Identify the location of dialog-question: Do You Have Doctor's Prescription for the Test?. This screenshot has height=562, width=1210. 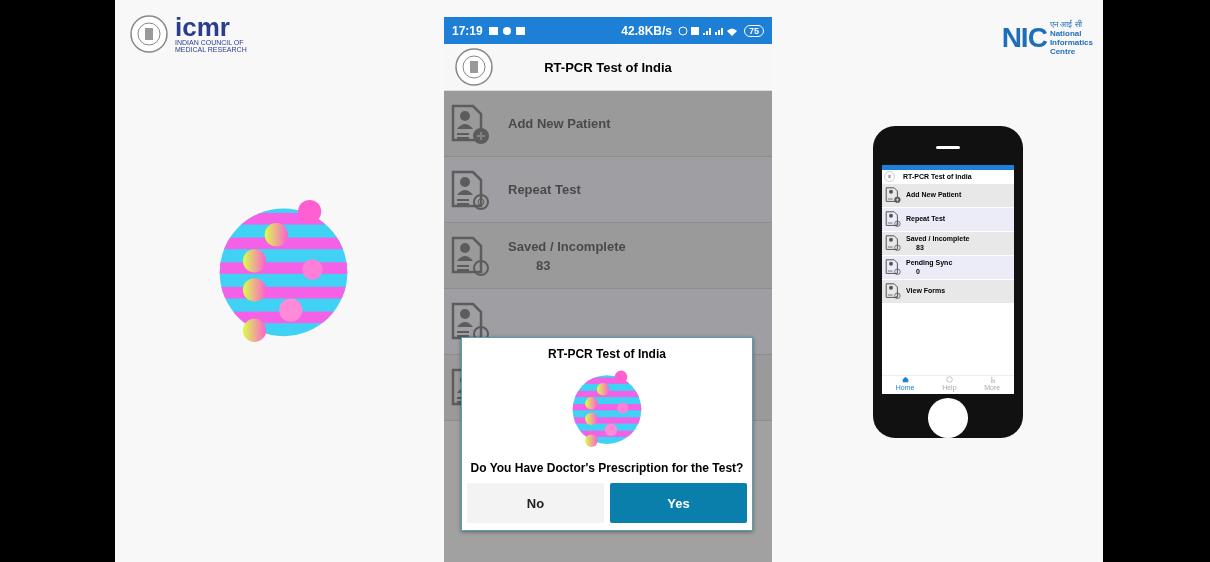
(607, 468).